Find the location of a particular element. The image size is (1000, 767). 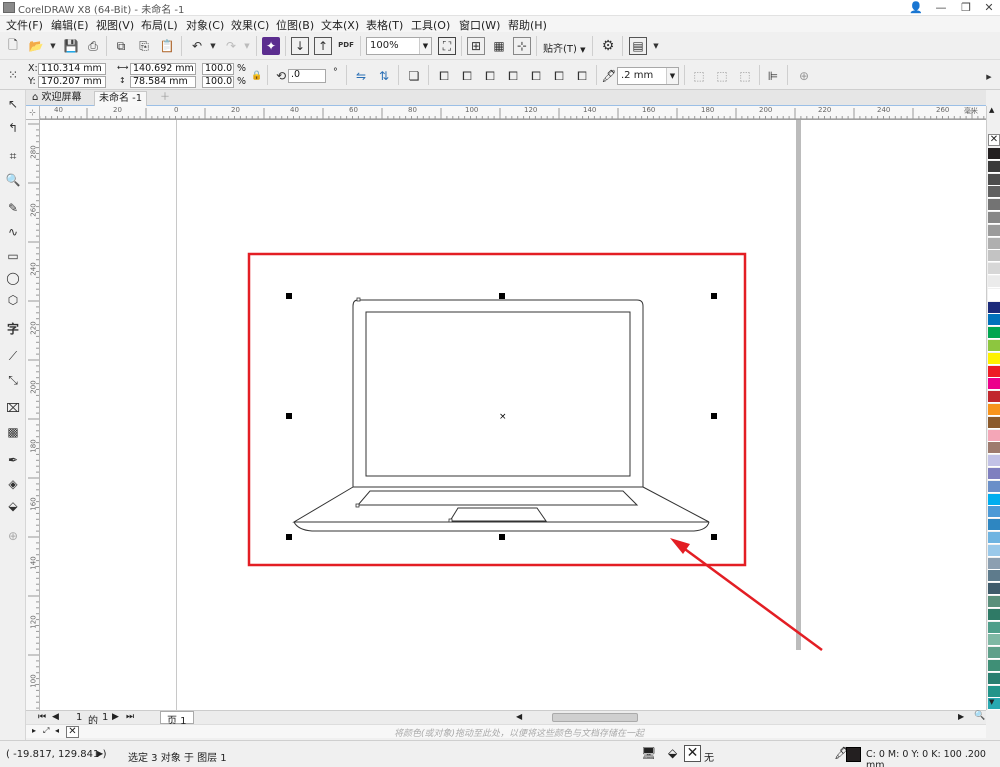

save-icon: 💾 is located at coordinates (71, 46).